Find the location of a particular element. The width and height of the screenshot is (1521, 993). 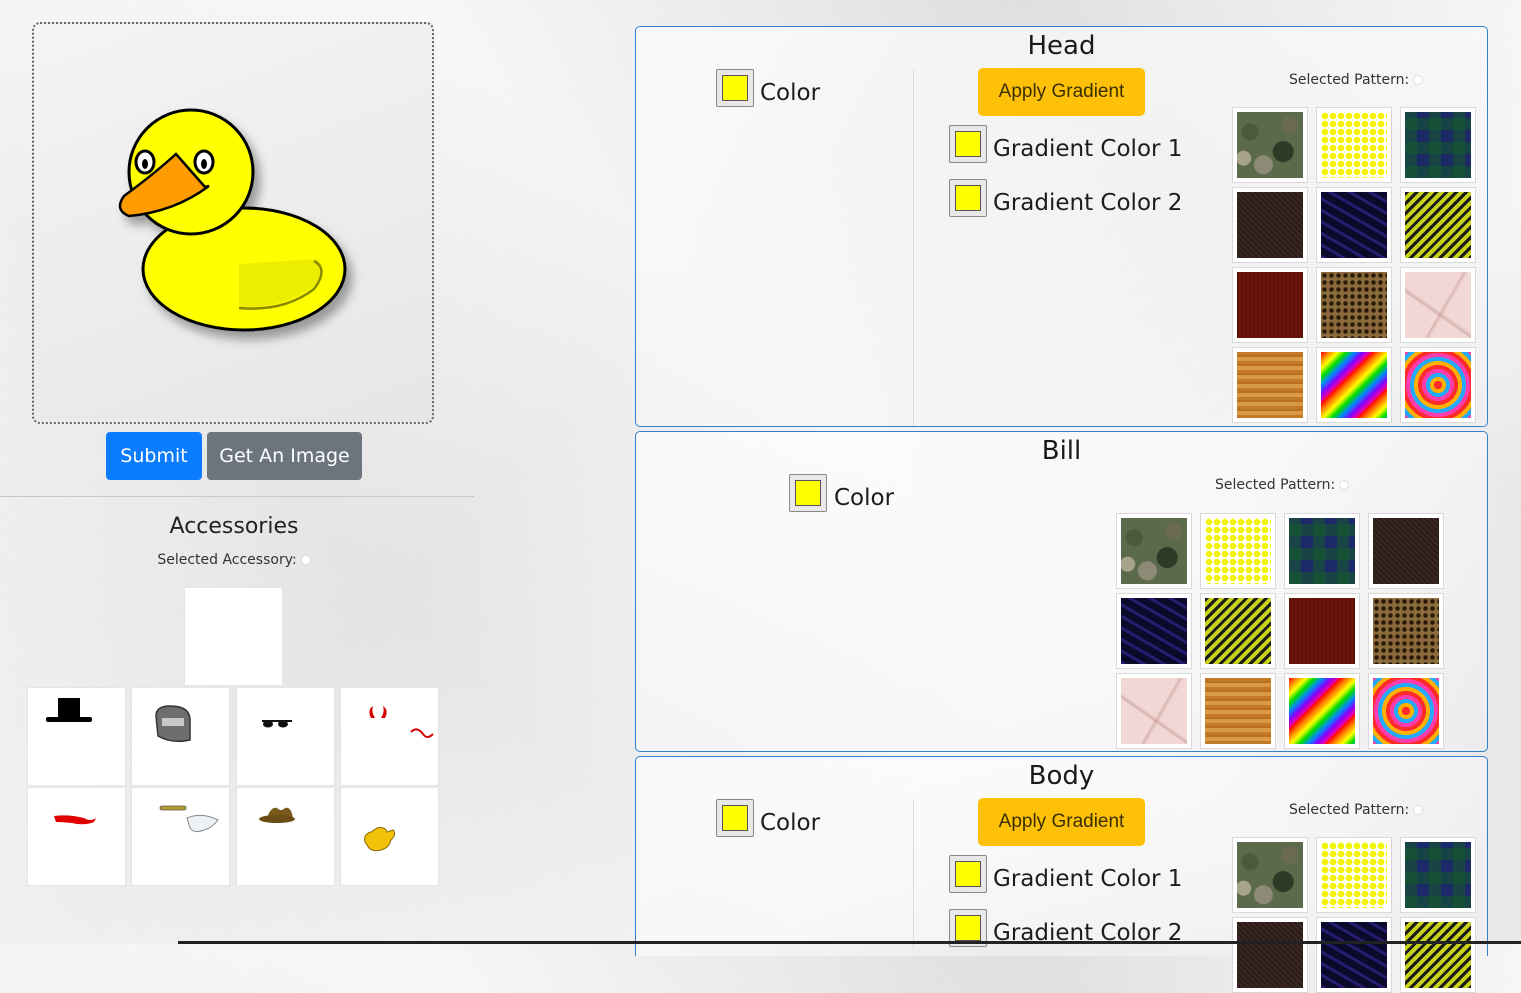

bill-pattern-leopard is located at coordinates (1406, 631).